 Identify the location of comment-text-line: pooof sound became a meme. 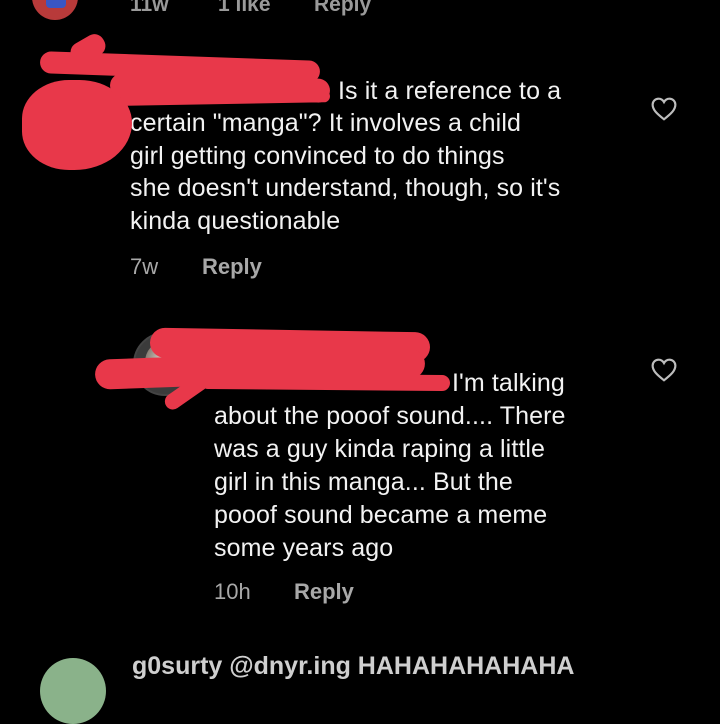
(381, 515).